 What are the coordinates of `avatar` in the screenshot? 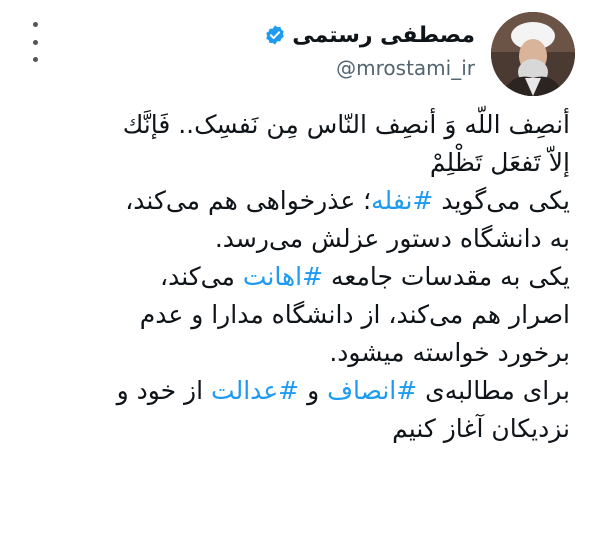 It's located at (533, 54).